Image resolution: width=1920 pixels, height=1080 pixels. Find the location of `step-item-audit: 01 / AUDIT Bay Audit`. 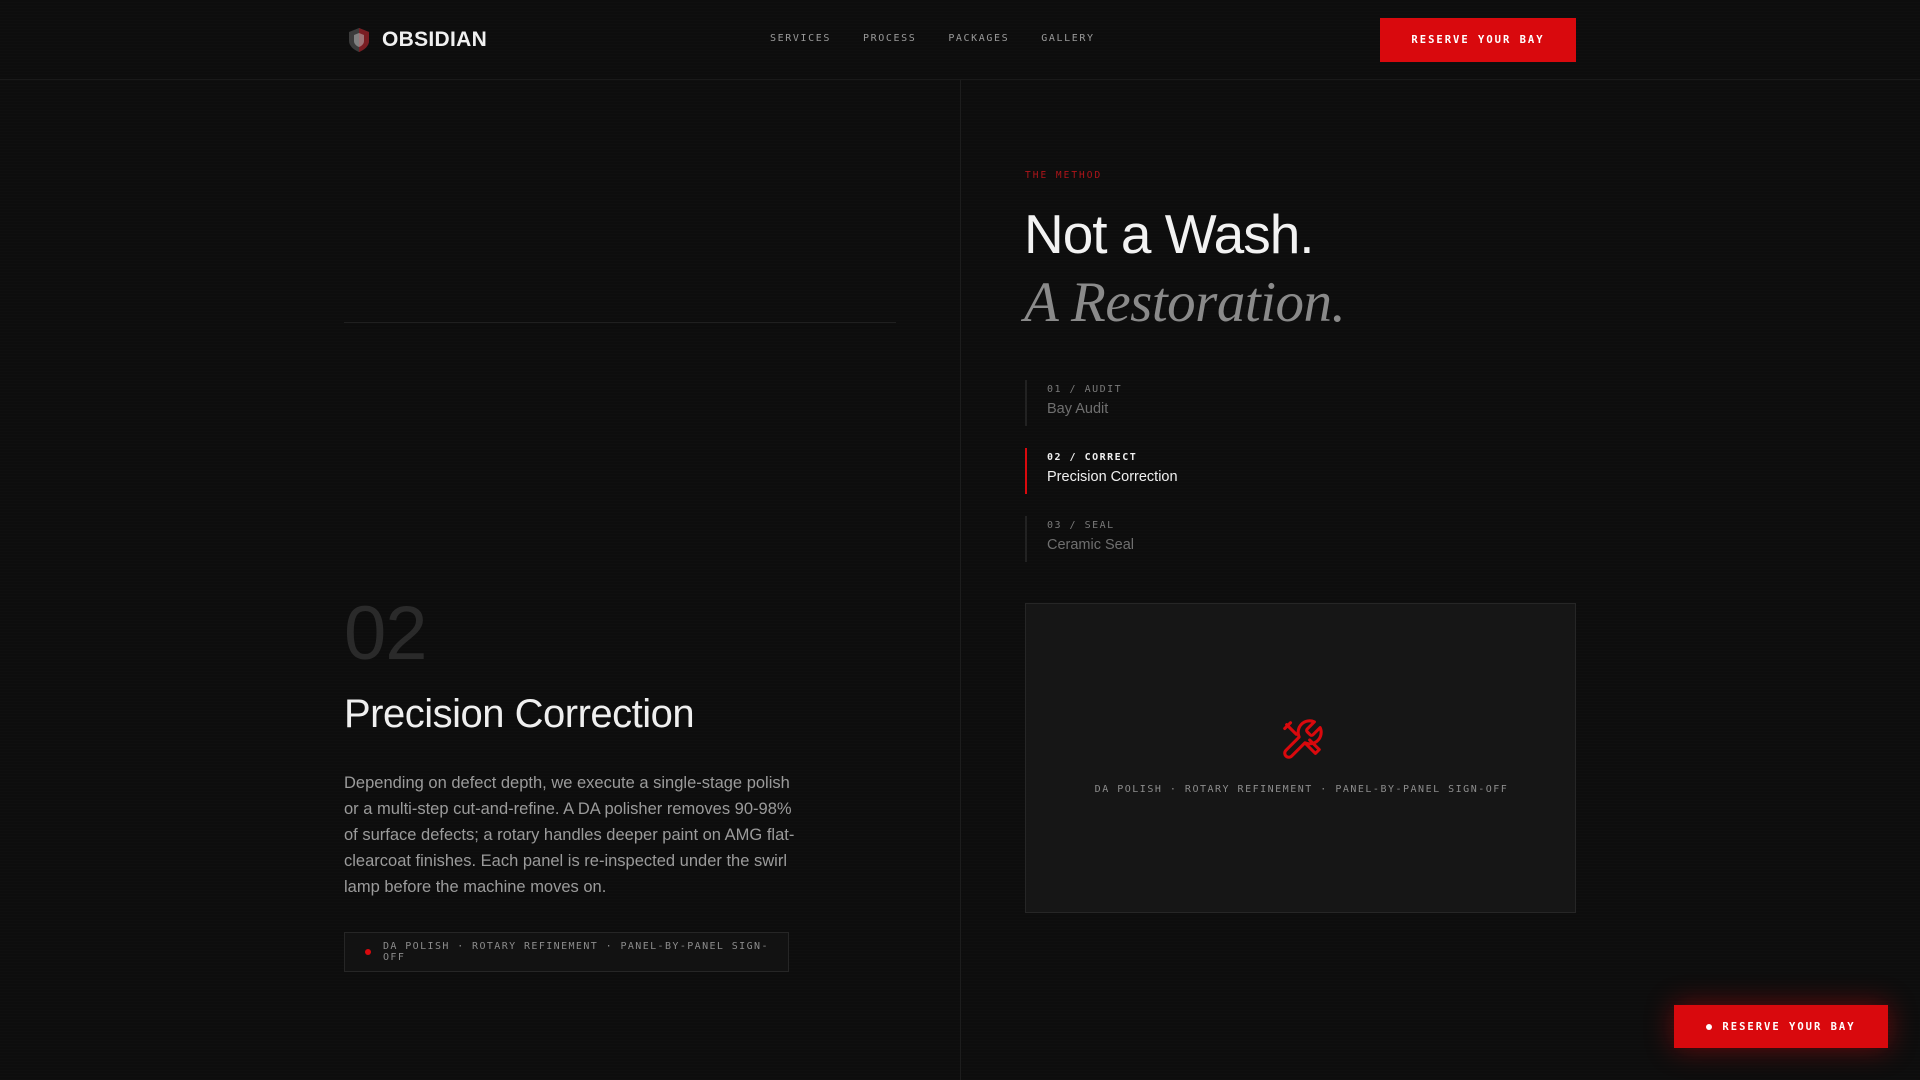

step-item-audit: 01 / AUDIT Bay Audit is located at coordinates (1101, 403).